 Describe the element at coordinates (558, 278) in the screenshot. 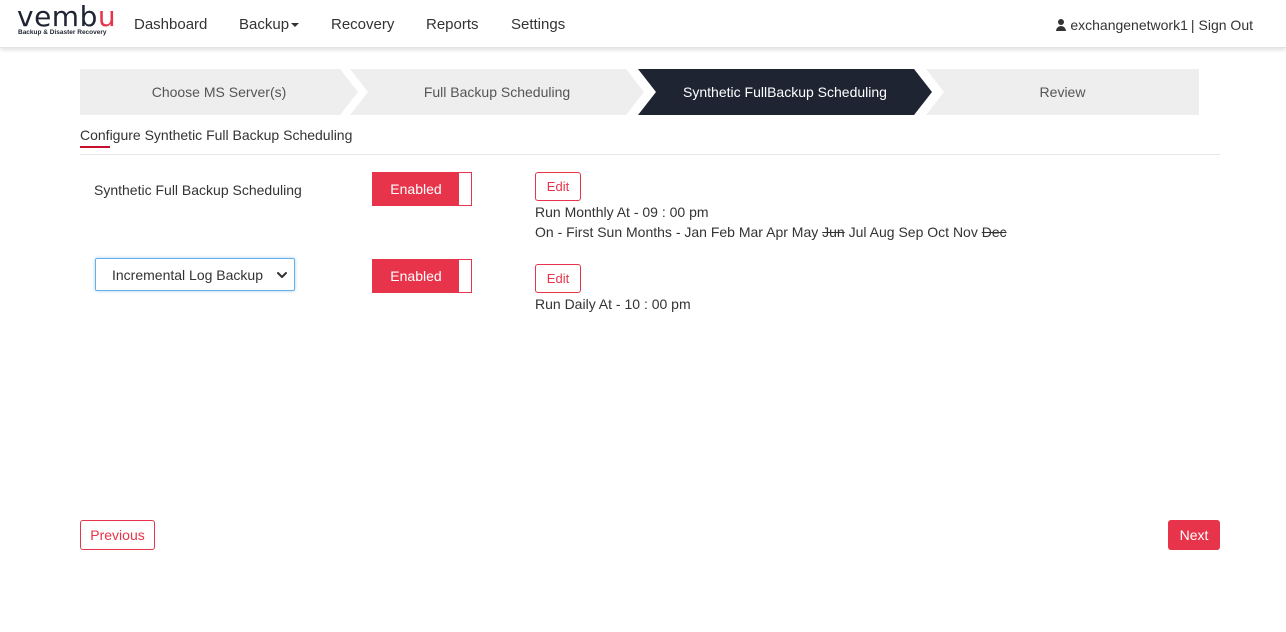

I see `incremental-edit-button: Edit` at that location.